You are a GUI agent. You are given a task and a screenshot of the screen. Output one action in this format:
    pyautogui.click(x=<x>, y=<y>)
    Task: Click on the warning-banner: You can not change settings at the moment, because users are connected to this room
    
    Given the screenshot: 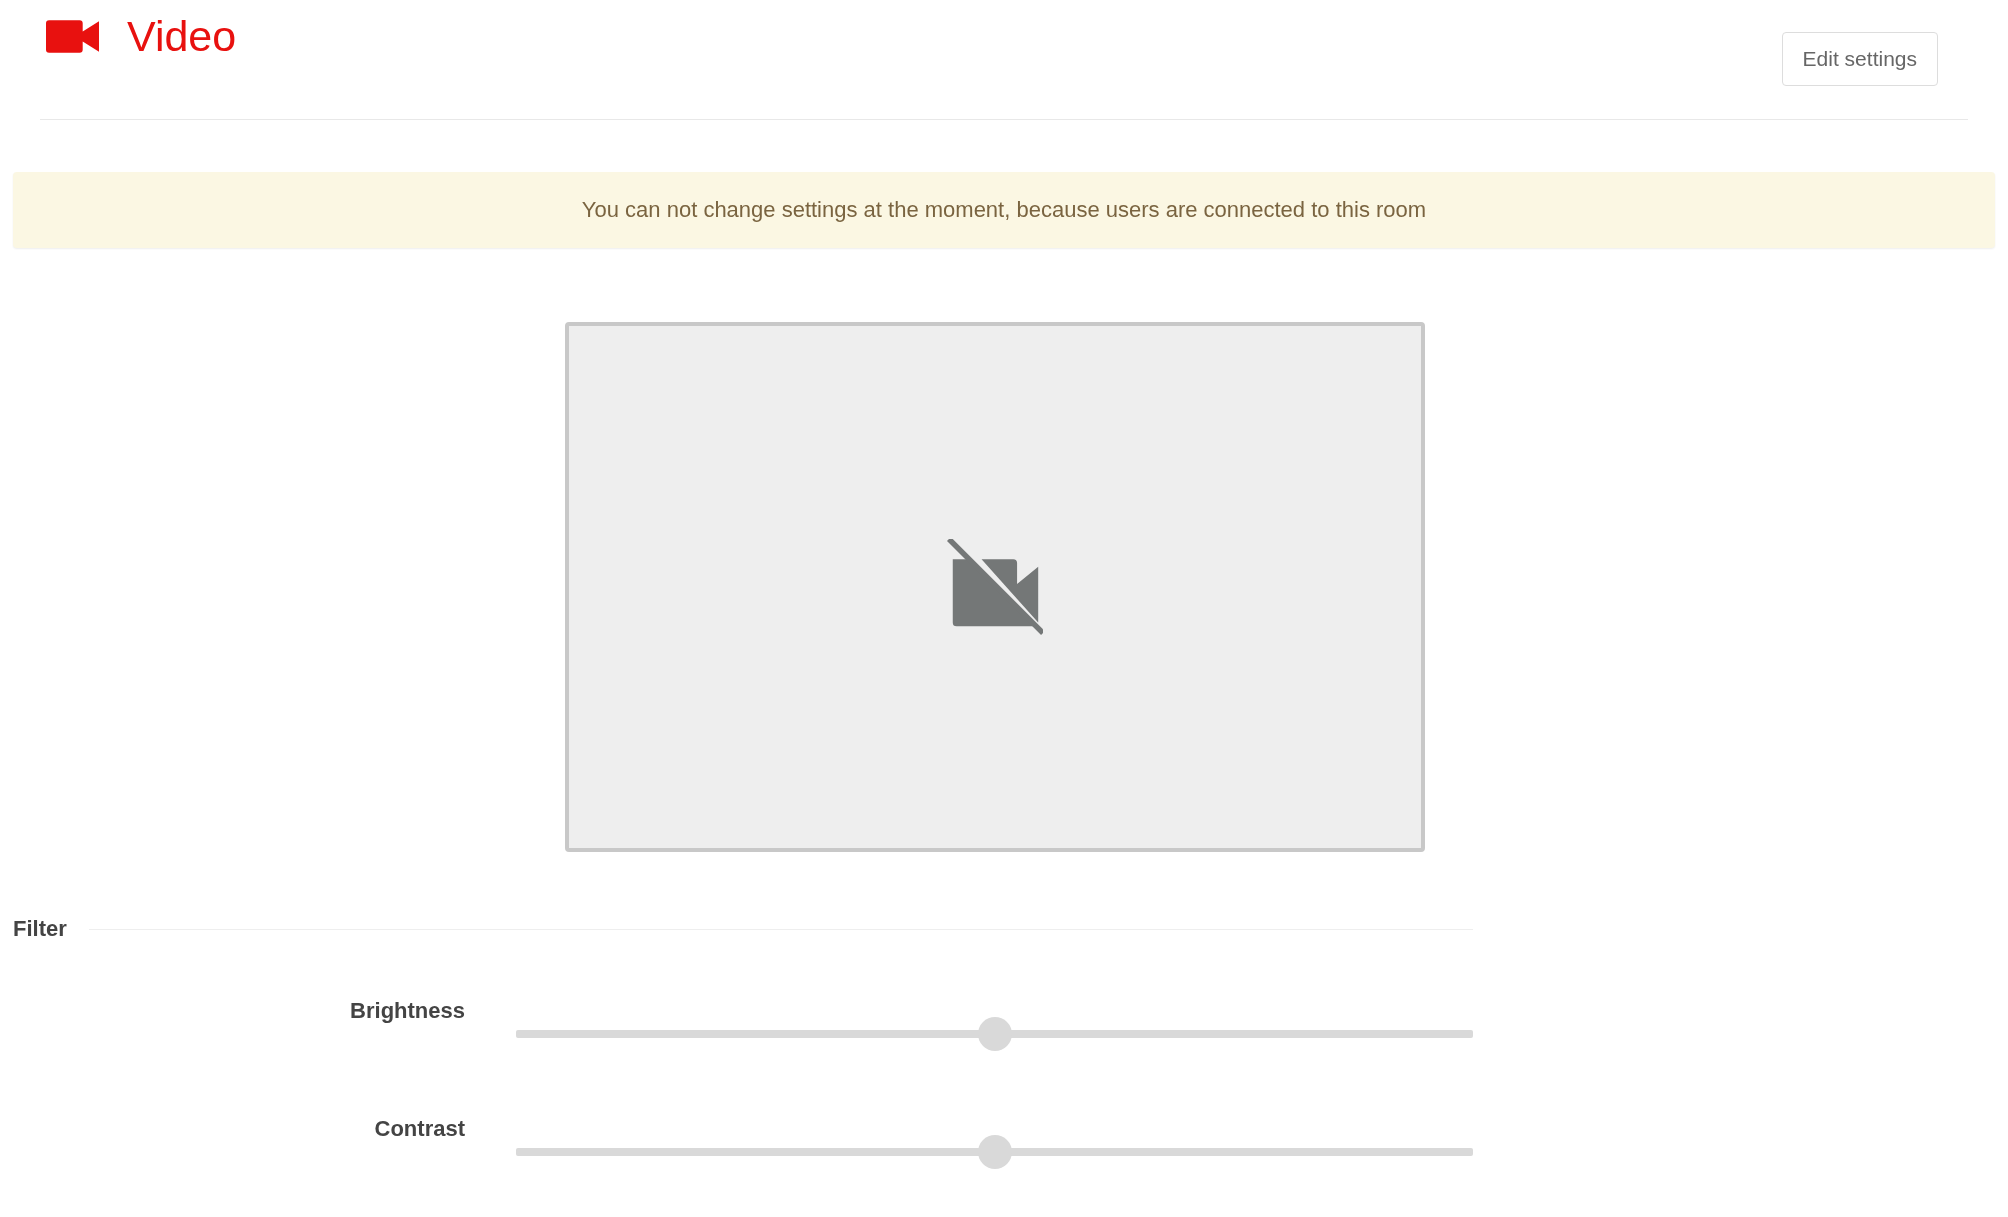 What is the action you would take?
    pyautogui.click(x=1004, y=210)
    